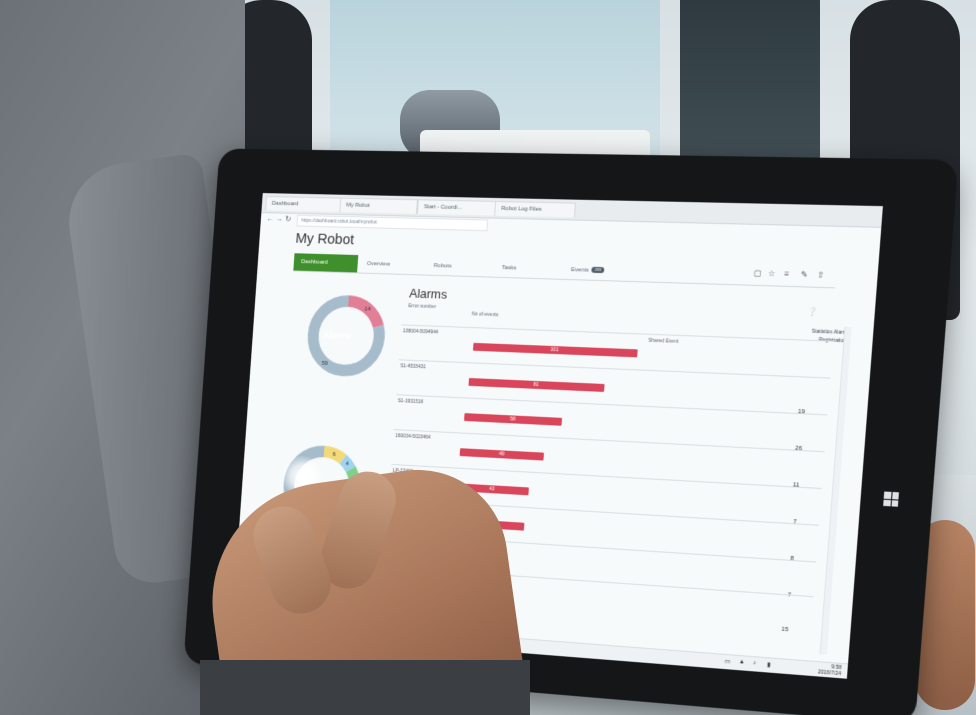 This screenshot has height=715, width=976. I want to click on browser-tab: My Robot, so click(378, 205).